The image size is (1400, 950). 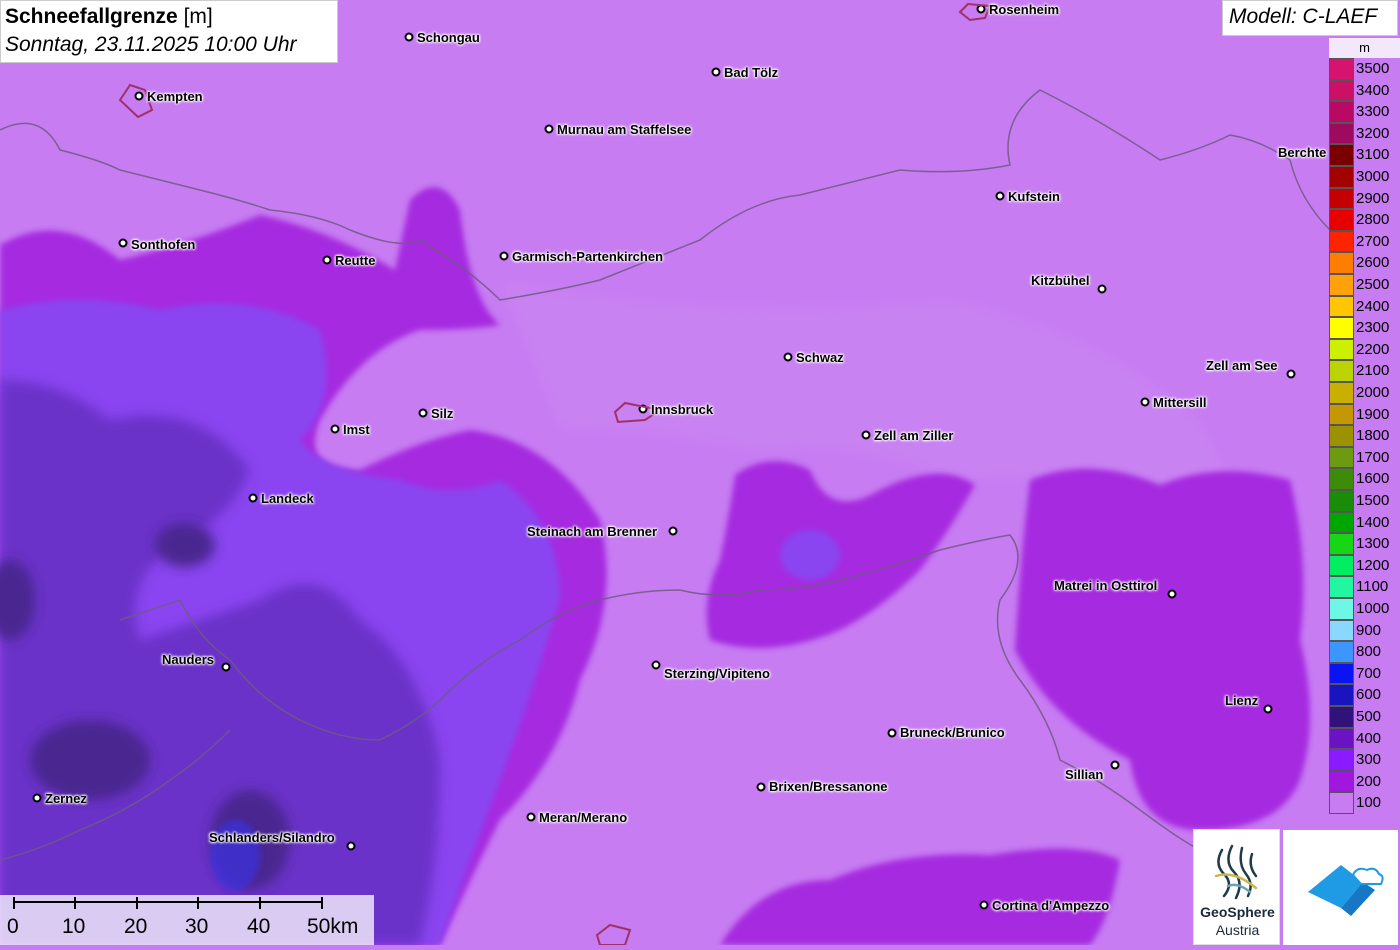 I want to click on legend-label: 200, so click(x=1377, y=781).